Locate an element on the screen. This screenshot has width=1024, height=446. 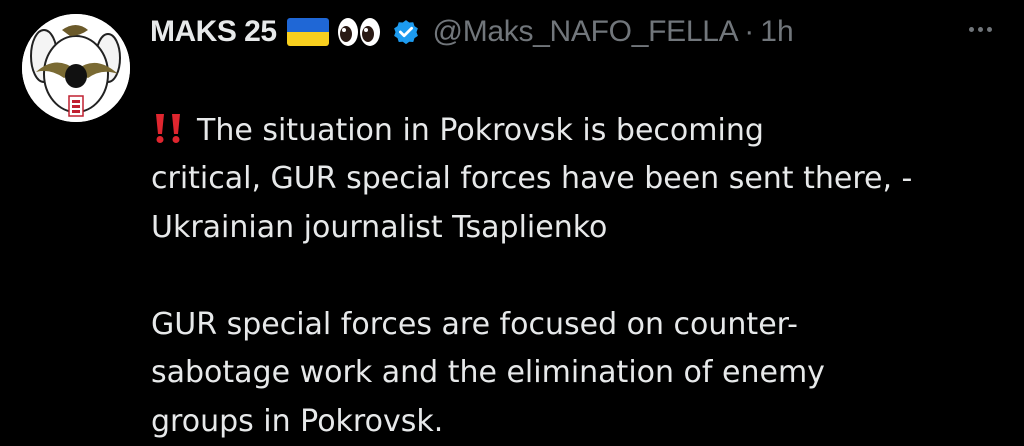
tweet-paragraph is located at coordinates (581, 82).